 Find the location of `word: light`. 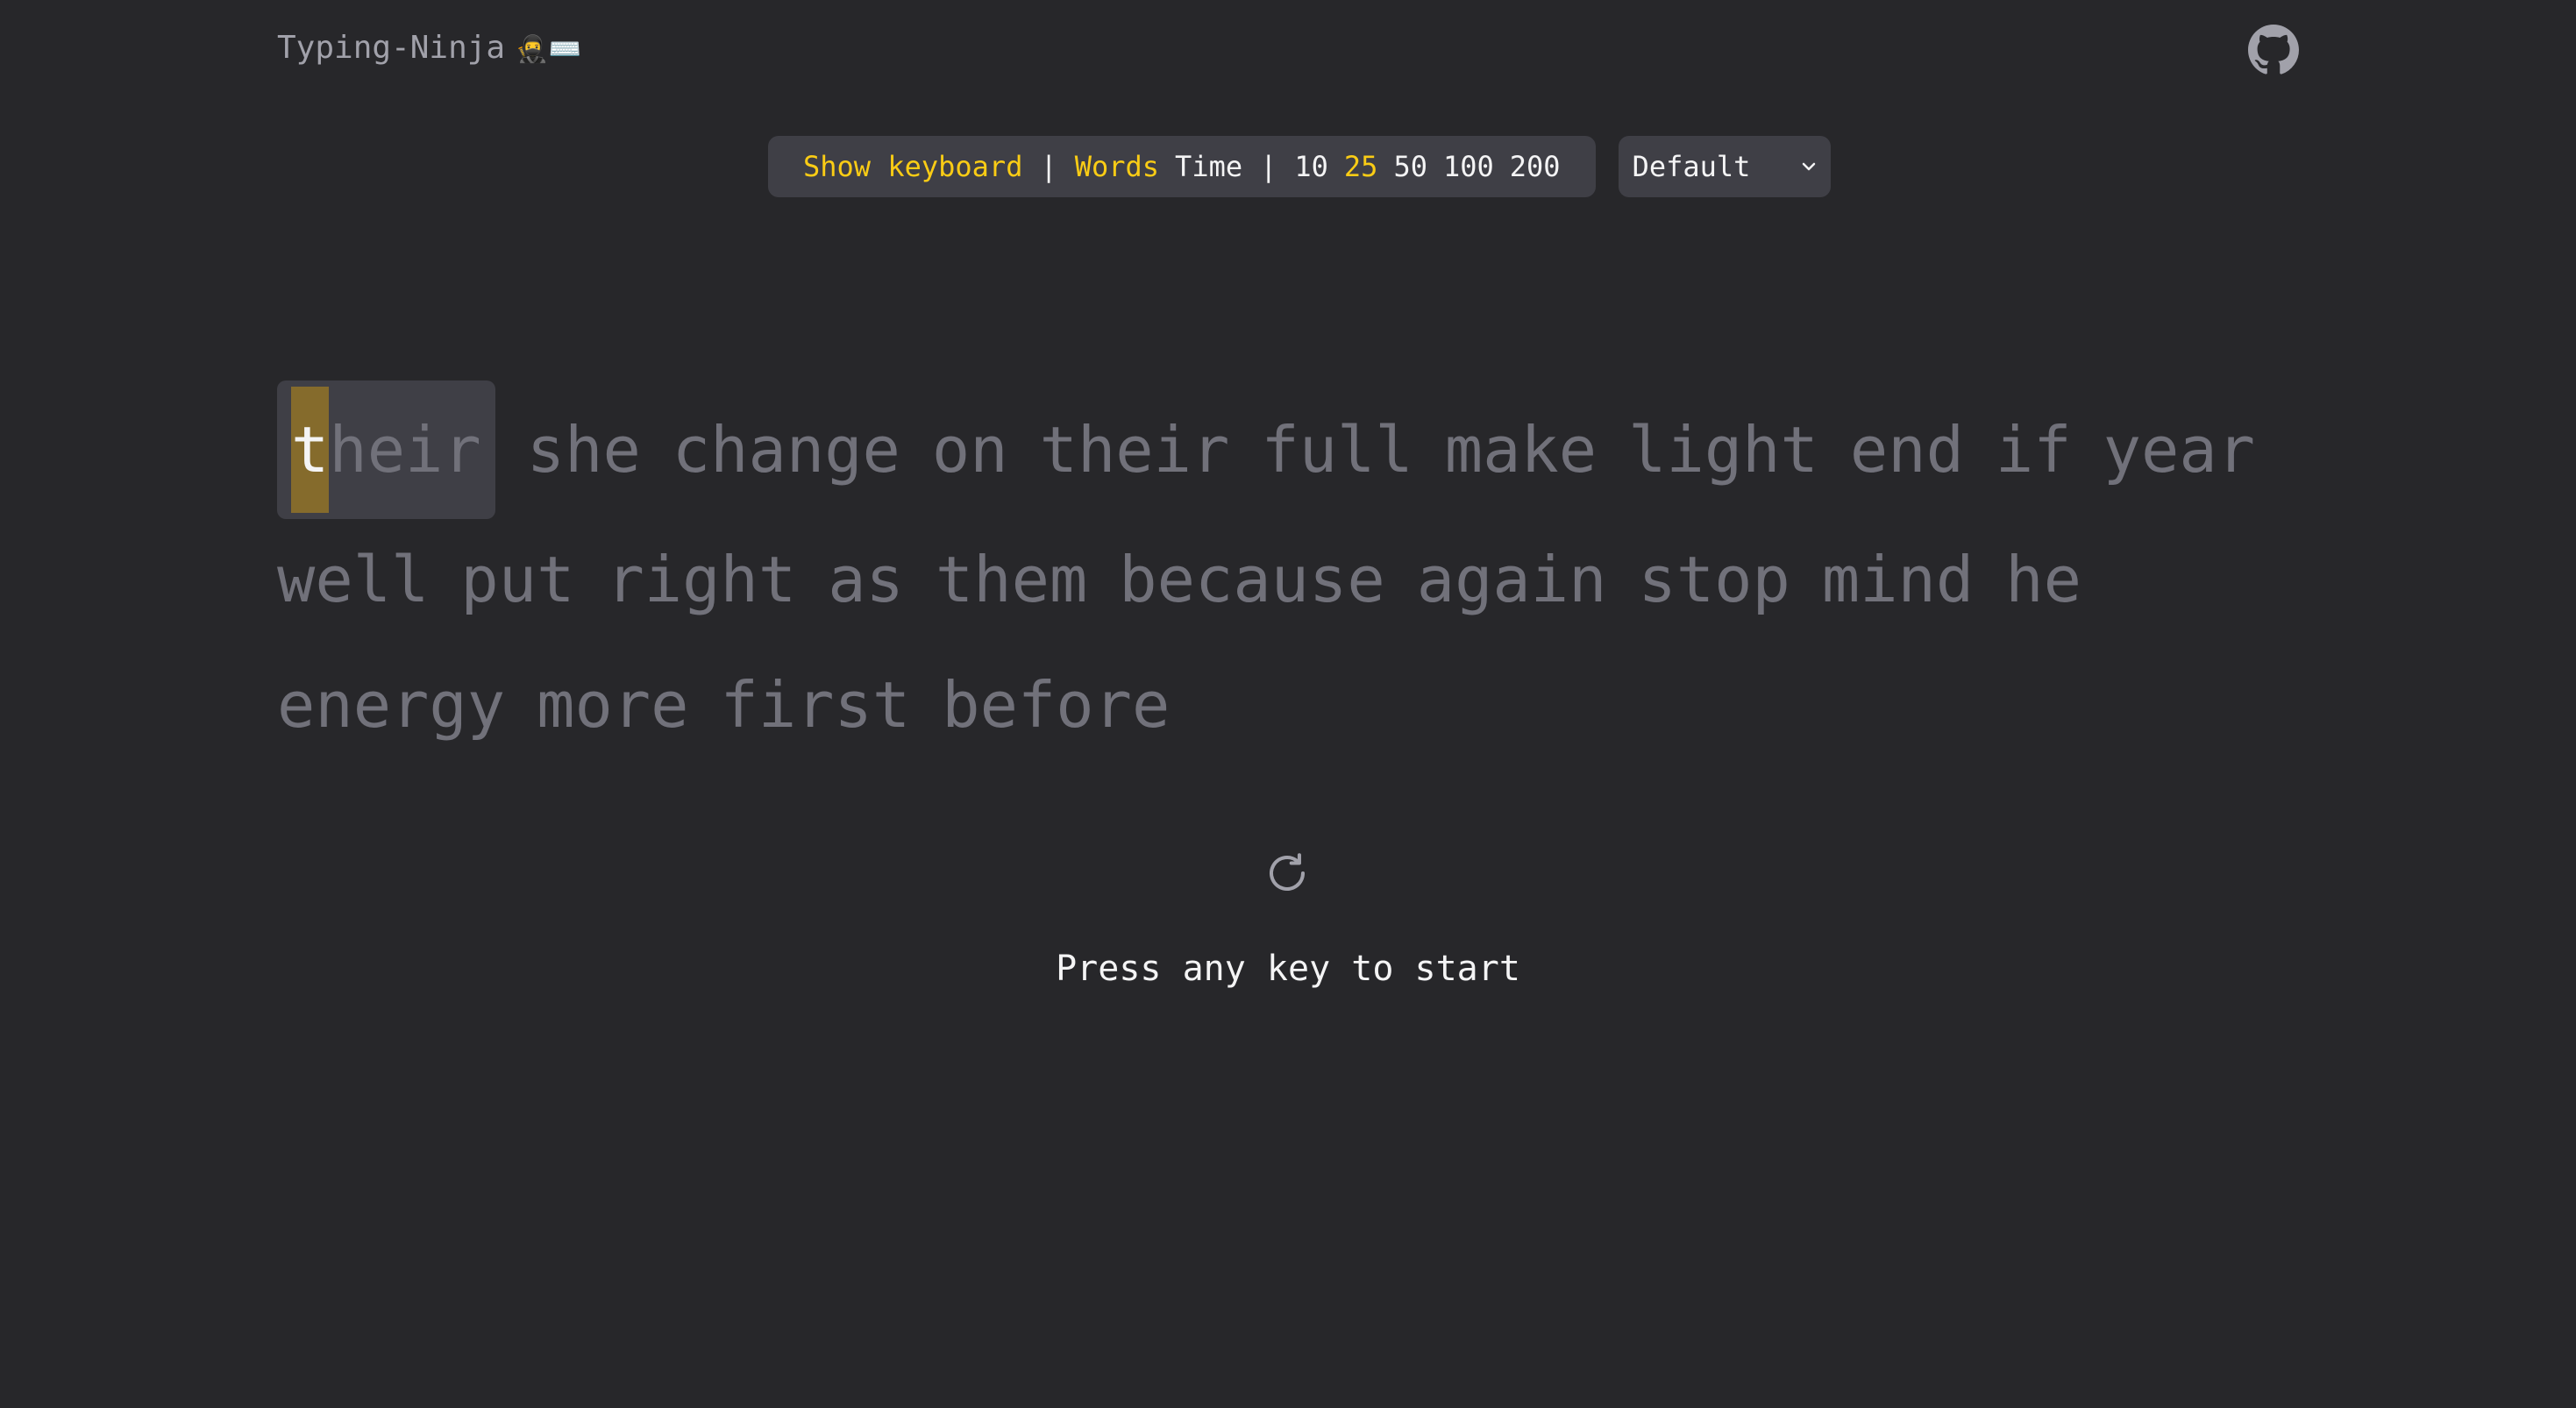

word: light is located at coordinates (1723, 450).